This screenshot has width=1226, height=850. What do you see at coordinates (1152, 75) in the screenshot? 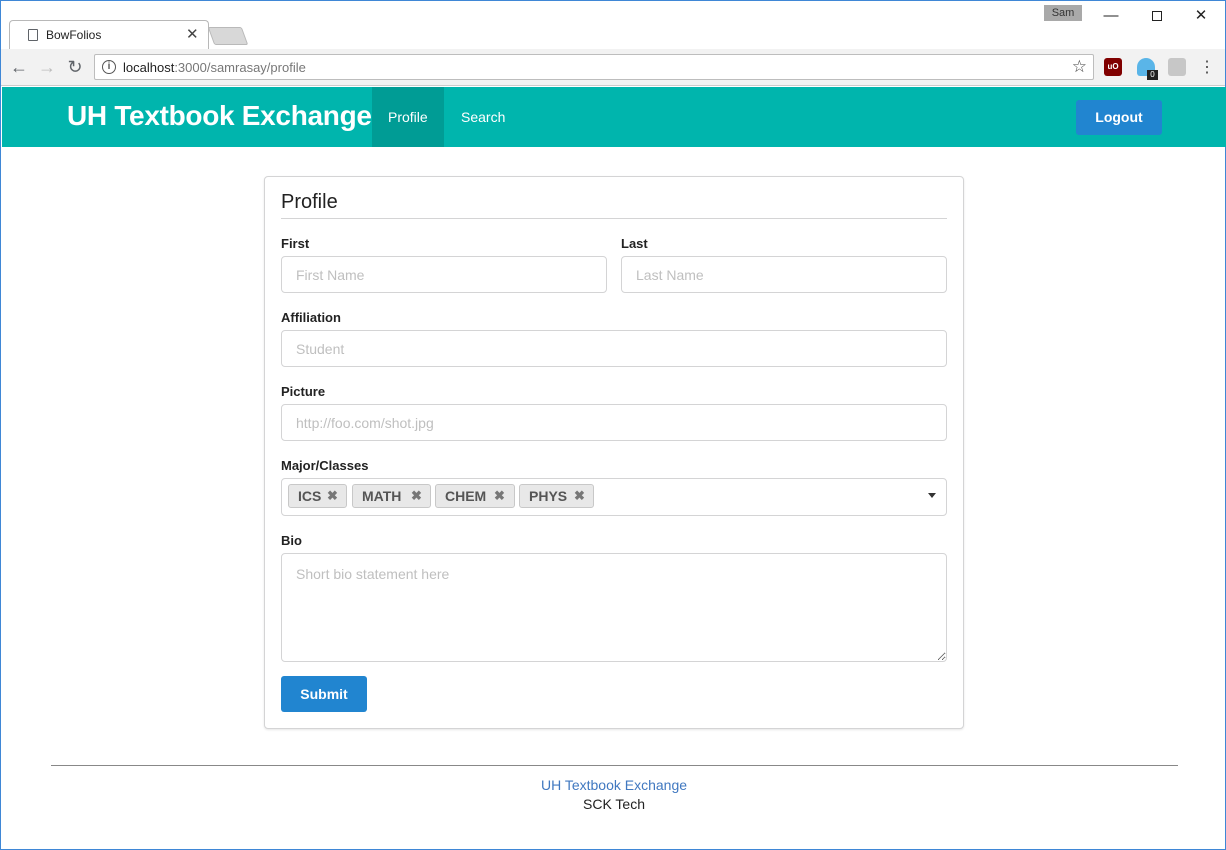
I see `extension-badge-count: 0` at bounding box center [1152, 75].